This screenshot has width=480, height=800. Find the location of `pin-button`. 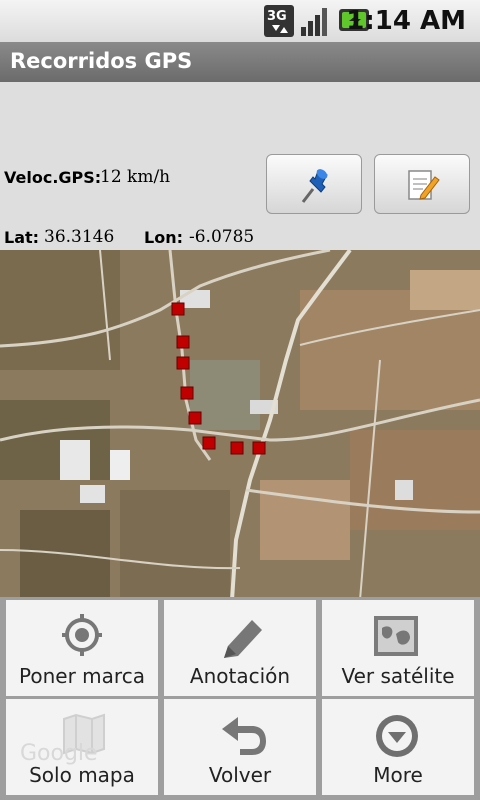

pin-button is located at coordinates (314, 184).